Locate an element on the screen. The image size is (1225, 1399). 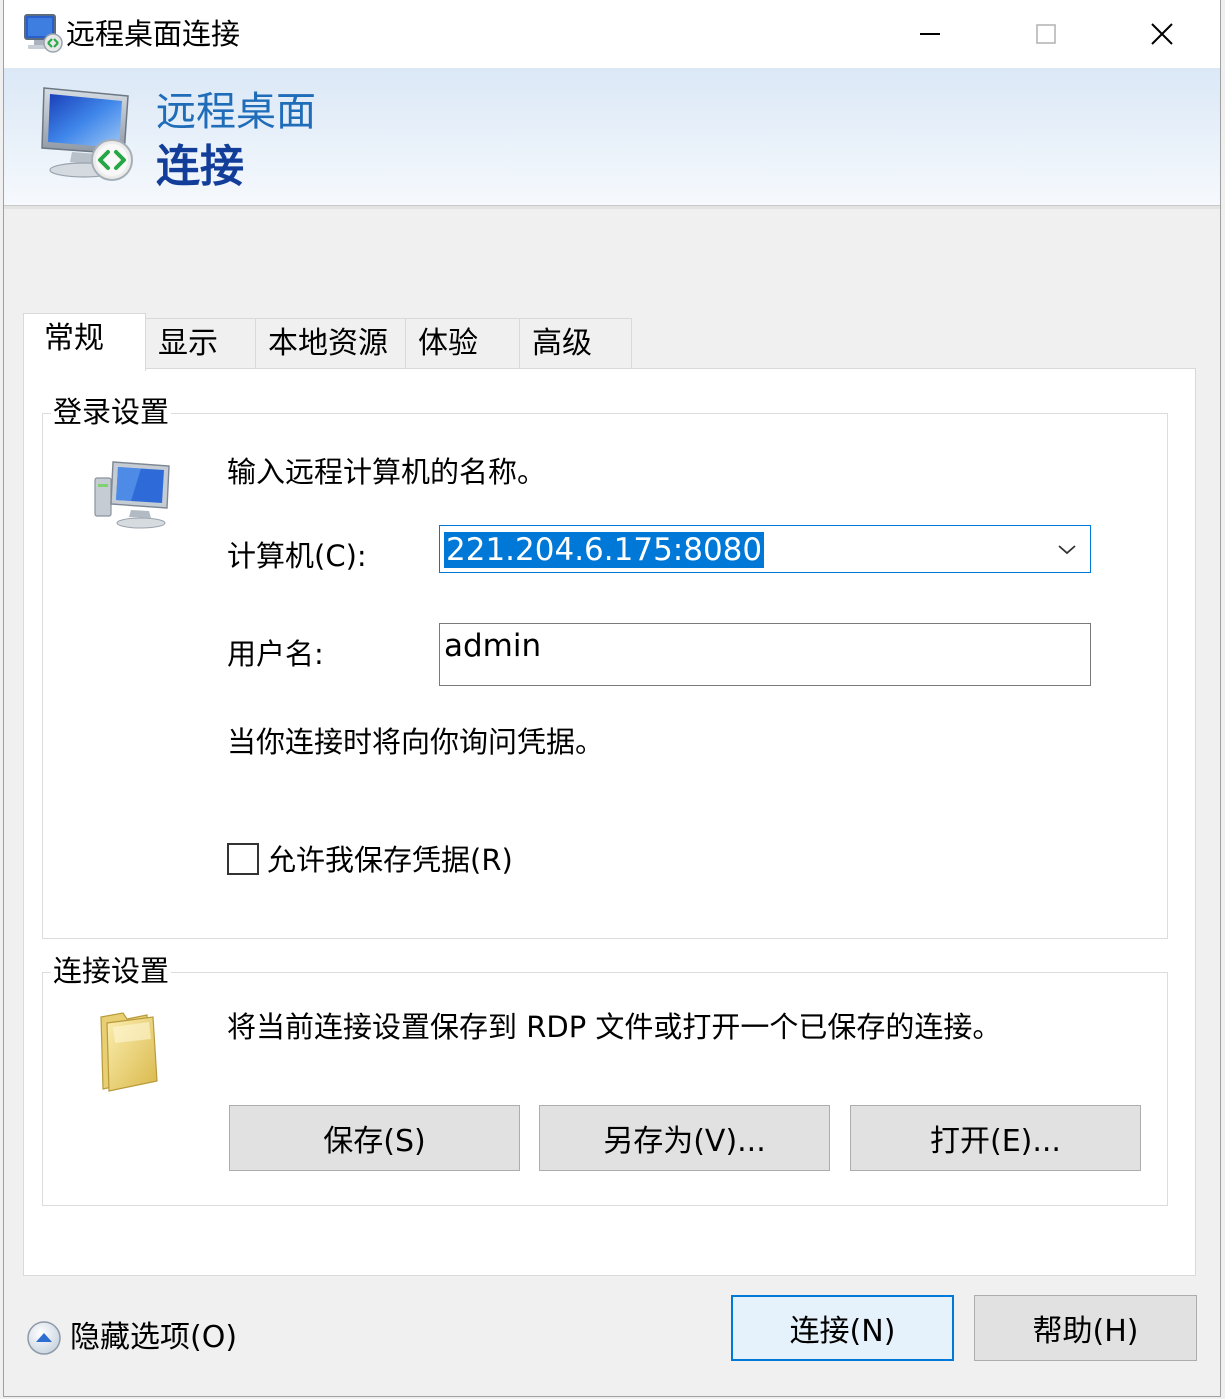
tab-label: 显示 is located at coordinates (188, 343).